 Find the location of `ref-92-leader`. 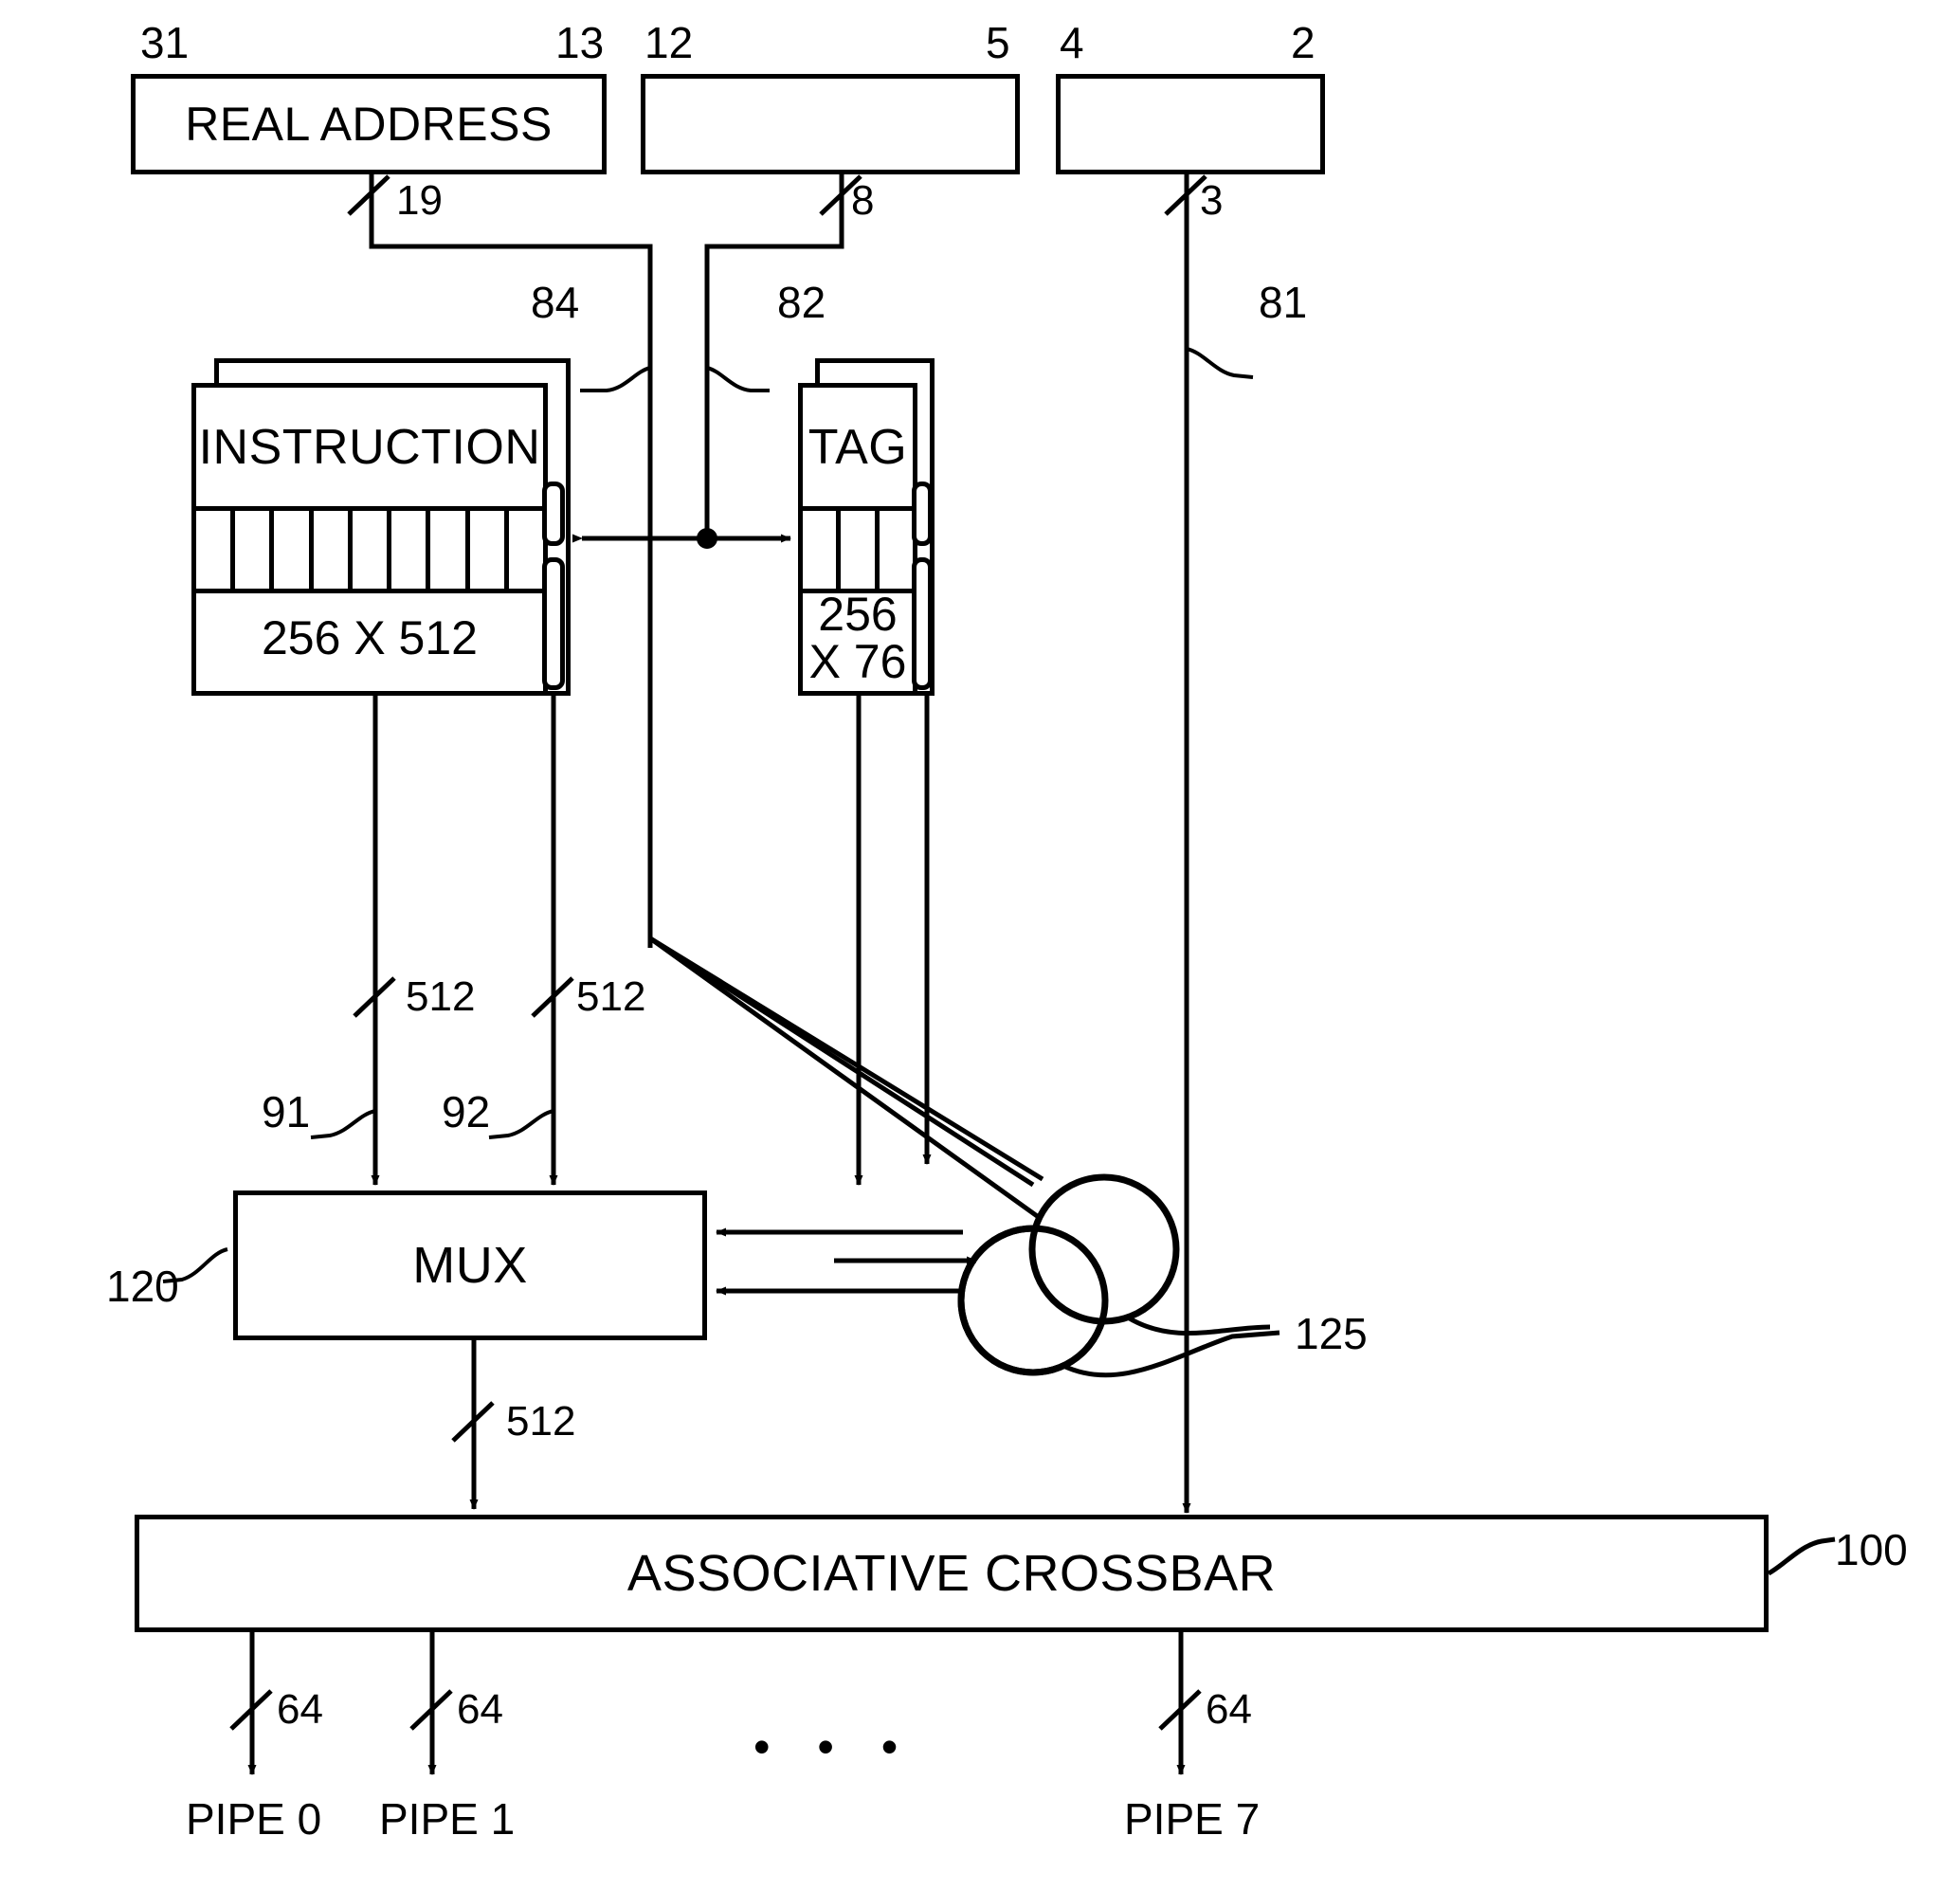

ref-92-leader is located at coordinates (521, 1124).